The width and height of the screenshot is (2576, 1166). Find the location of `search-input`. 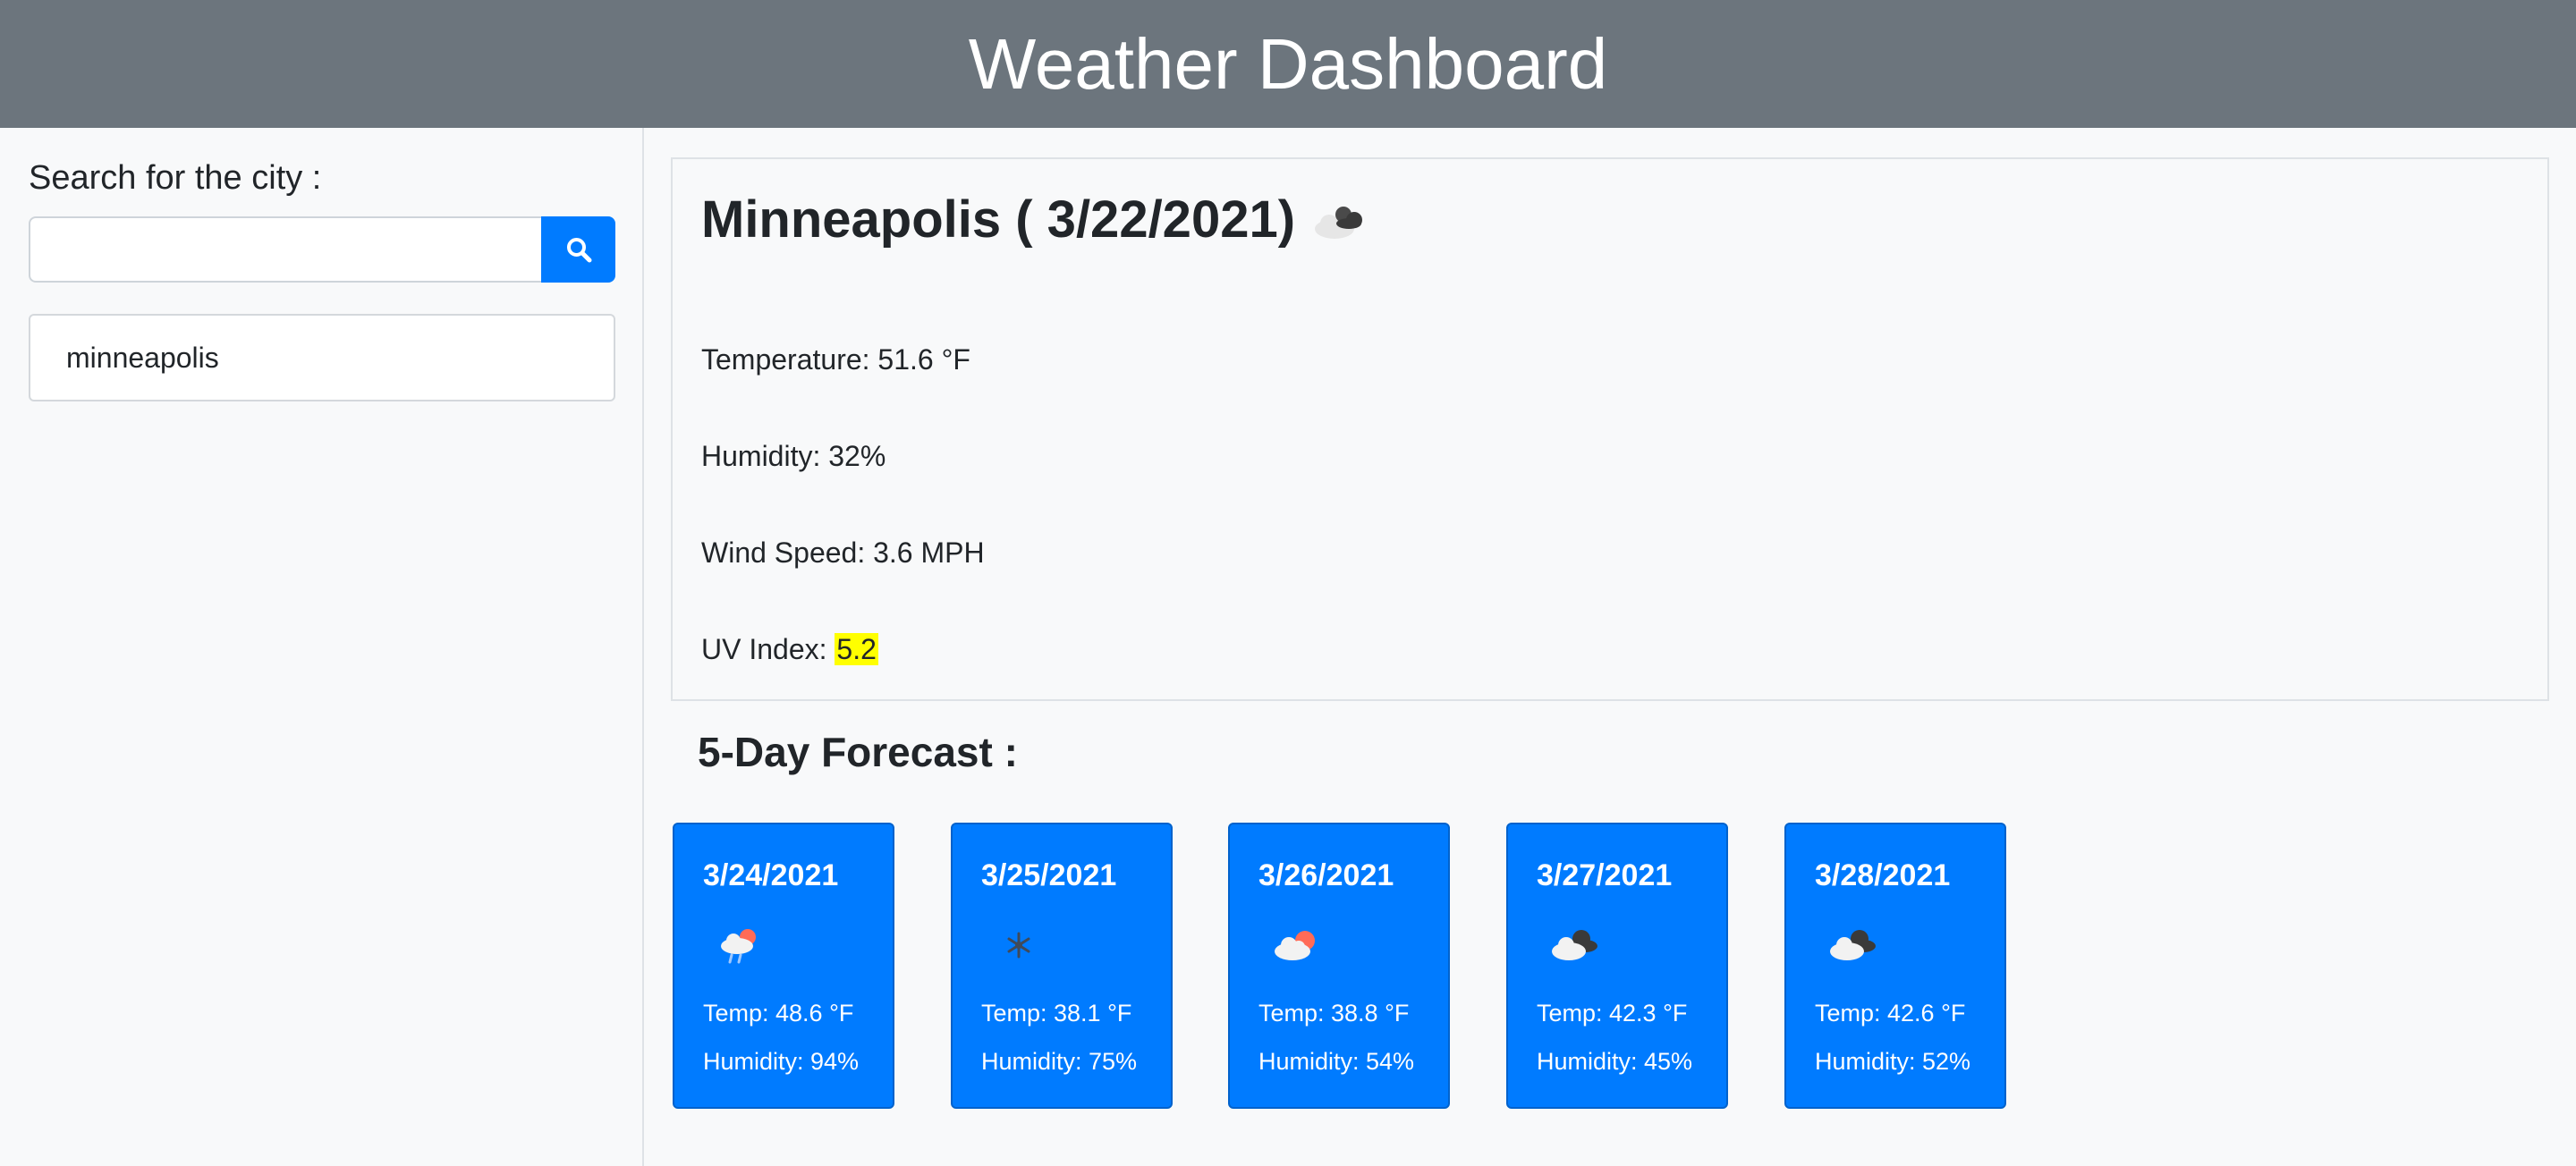

search-input is located at coordinates (285, 249).